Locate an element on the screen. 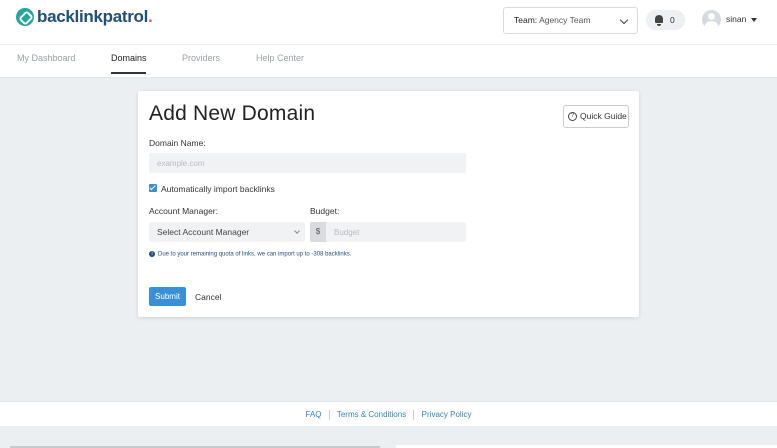  notifications-button: 0 is located at coordinates (665, 20).